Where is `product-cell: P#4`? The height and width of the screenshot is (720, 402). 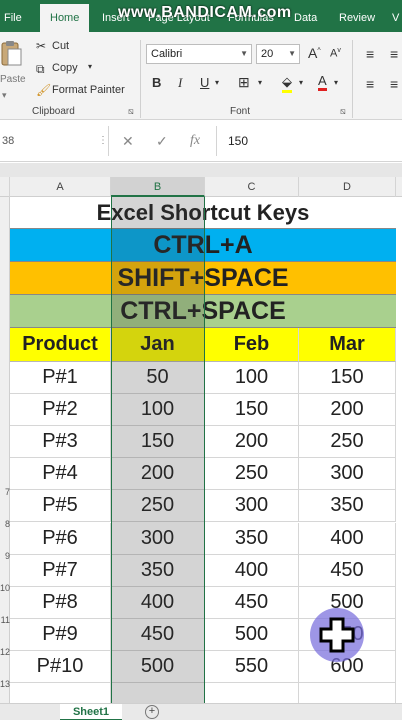
product-cell: P#4 is located at coordinates (60, 474).